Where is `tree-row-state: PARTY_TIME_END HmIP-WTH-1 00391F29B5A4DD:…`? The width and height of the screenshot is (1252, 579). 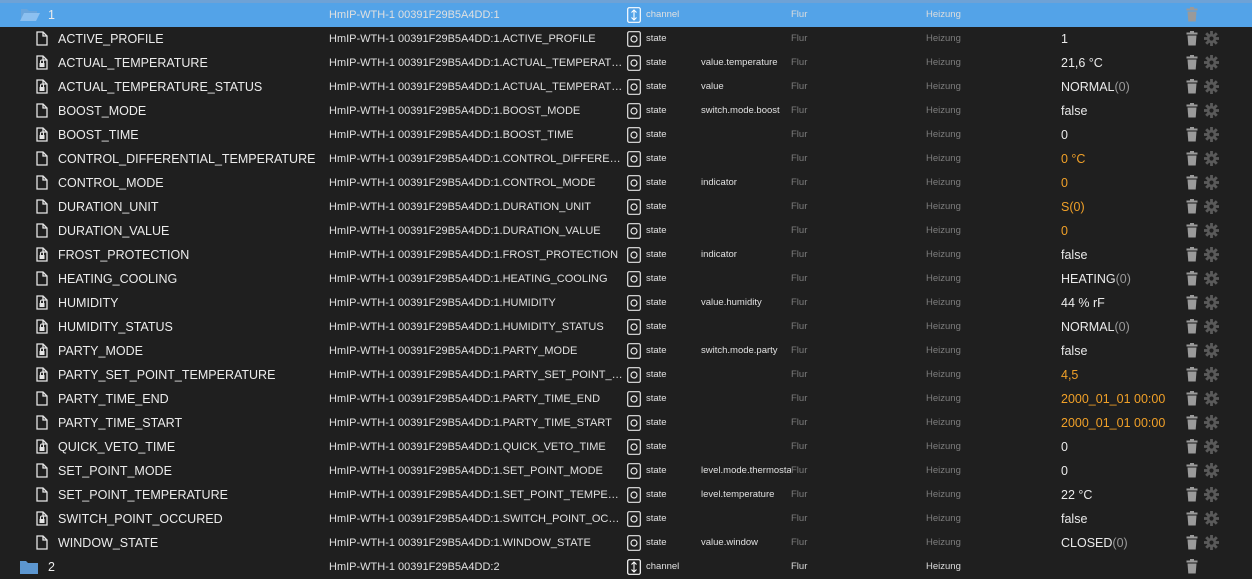
tree-row-state: PARTY_TIME_END HmIP-WTH-1 00391F29B5A4DD:… is located at coordinates (626, 399).